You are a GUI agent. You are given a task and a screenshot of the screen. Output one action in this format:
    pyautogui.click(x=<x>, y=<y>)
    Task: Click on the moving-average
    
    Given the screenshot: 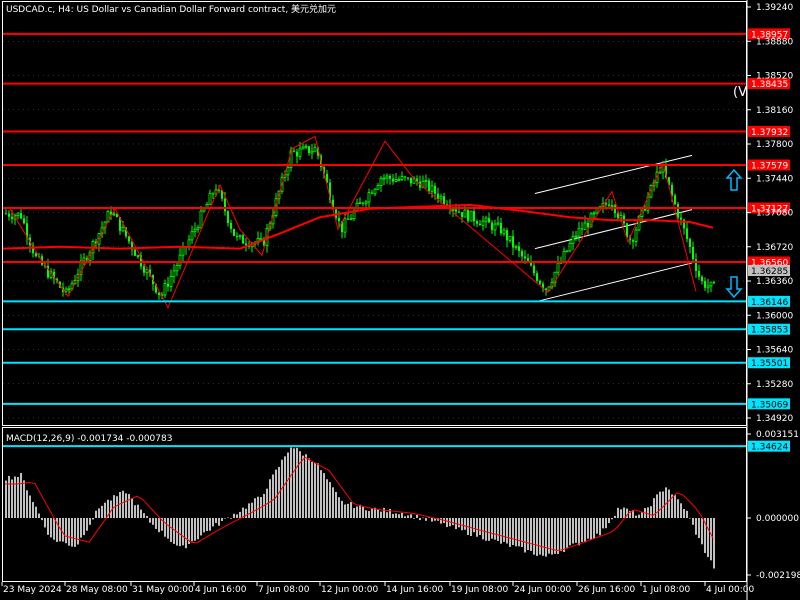 What is the action you would take?
    pyautogui.click(x=358, y=226)
    